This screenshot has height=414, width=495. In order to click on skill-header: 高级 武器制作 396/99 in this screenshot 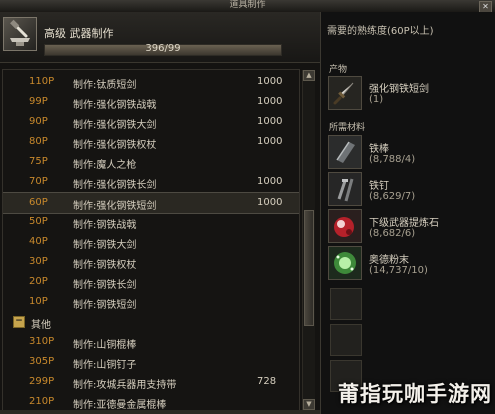, I will do `click(160, 37)`.